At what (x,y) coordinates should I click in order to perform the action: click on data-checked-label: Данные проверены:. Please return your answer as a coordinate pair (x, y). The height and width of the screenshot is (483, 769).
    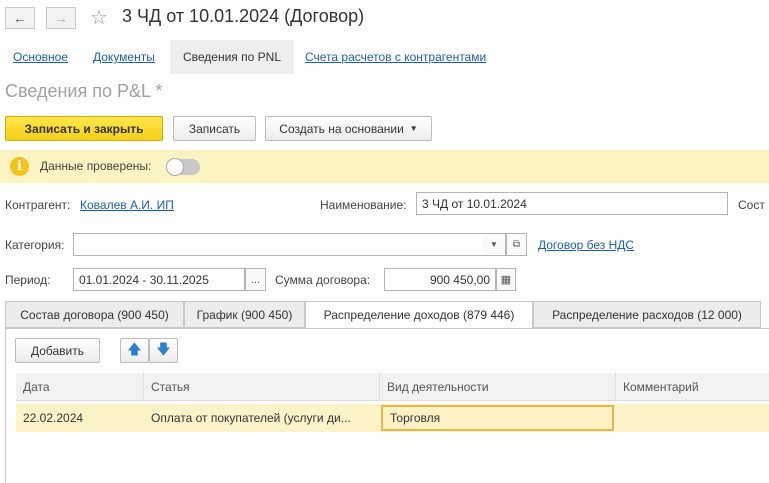
    Looking at the image, I should click on (96, 166).